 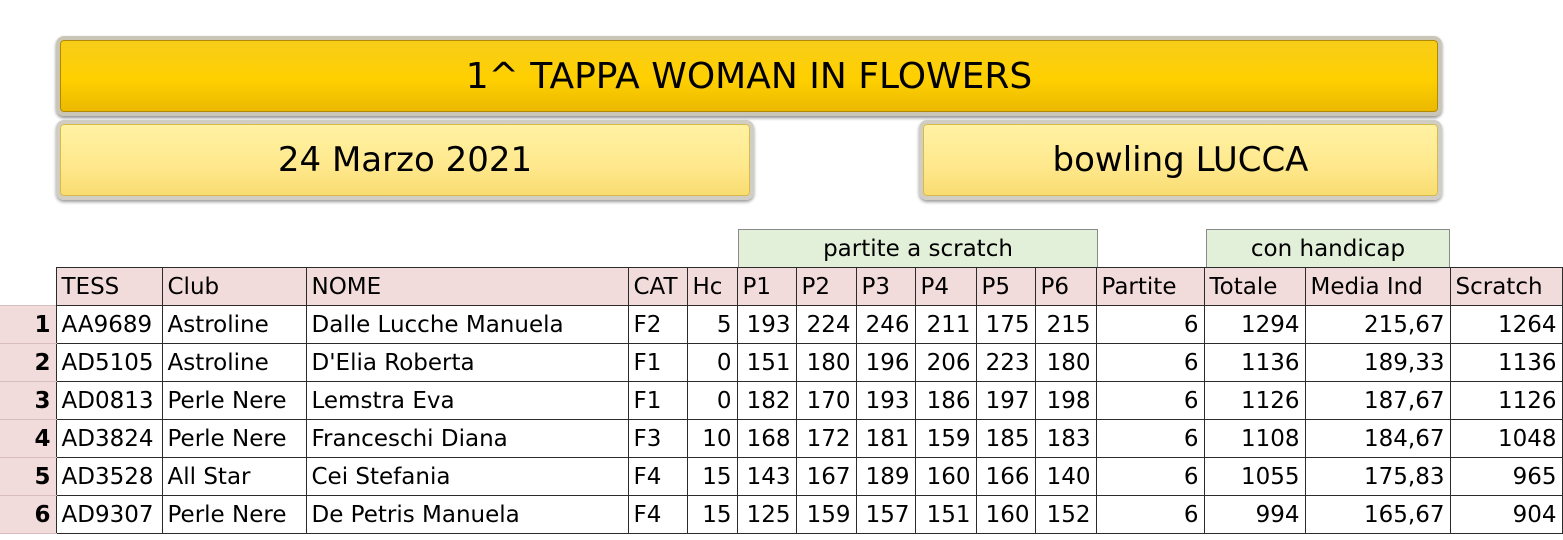 I want to click on group-header-handicap: con handicap, so click(x=1328, y=248).